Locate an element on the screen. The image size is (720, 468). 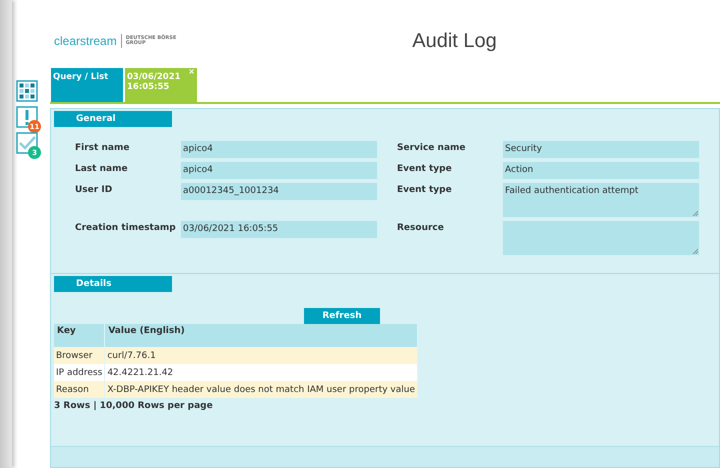
field-label: First name is located at coordinates (102, 148).